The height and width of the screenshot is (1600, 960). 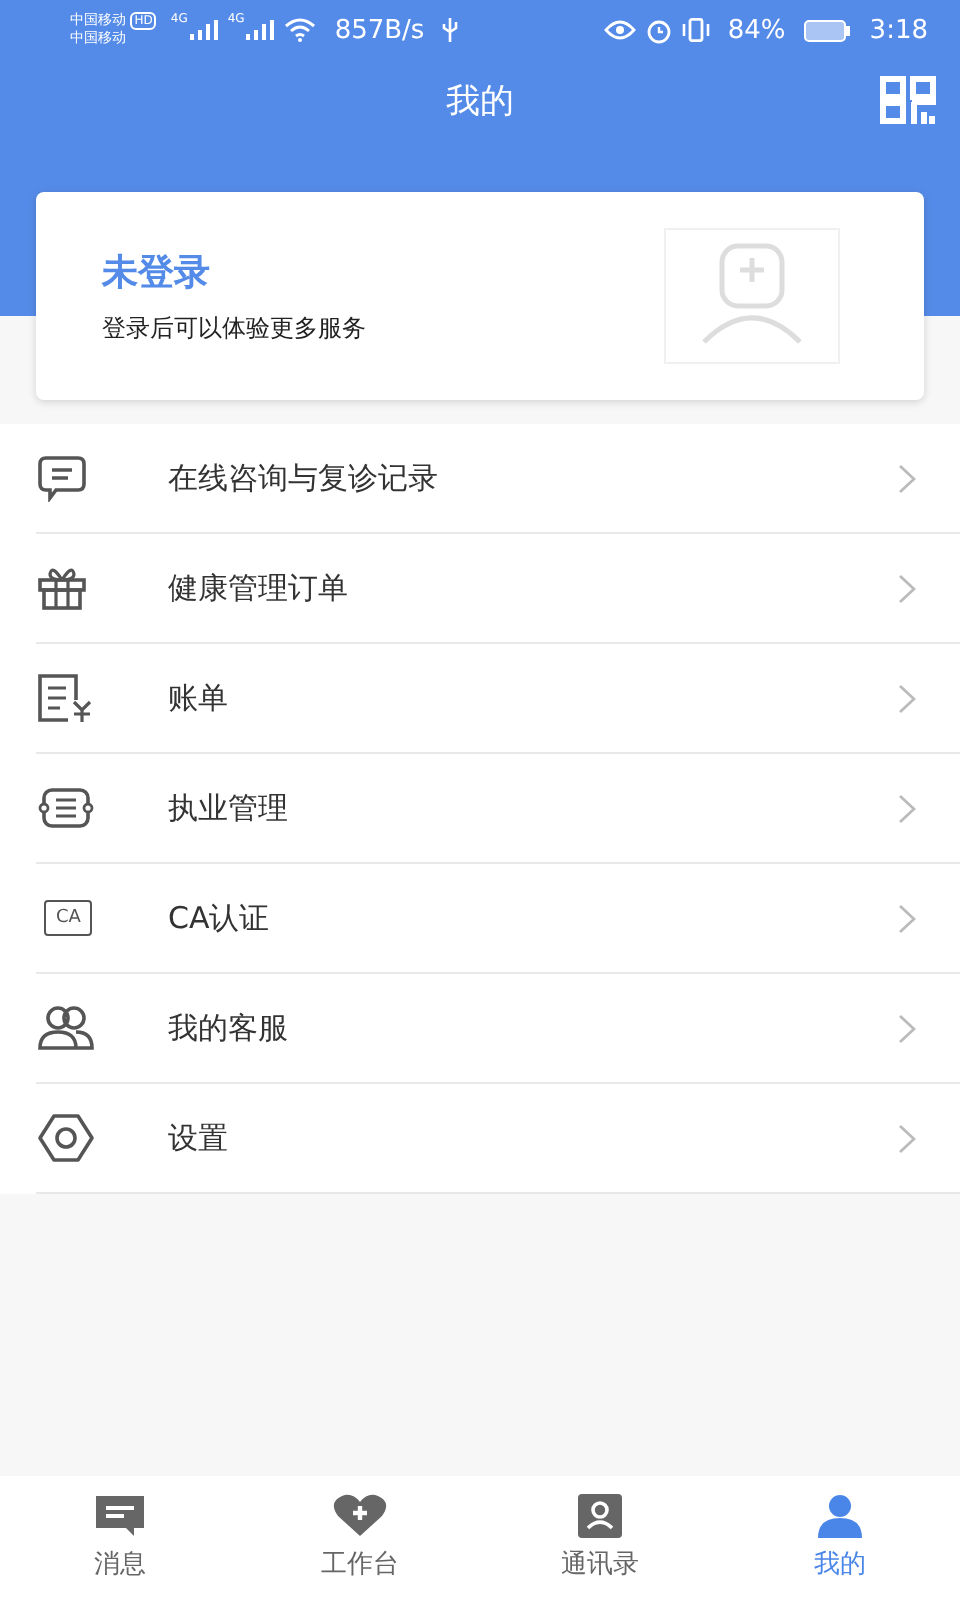 I want to click on certificate-icon: CA, so click(x=68, y=918).